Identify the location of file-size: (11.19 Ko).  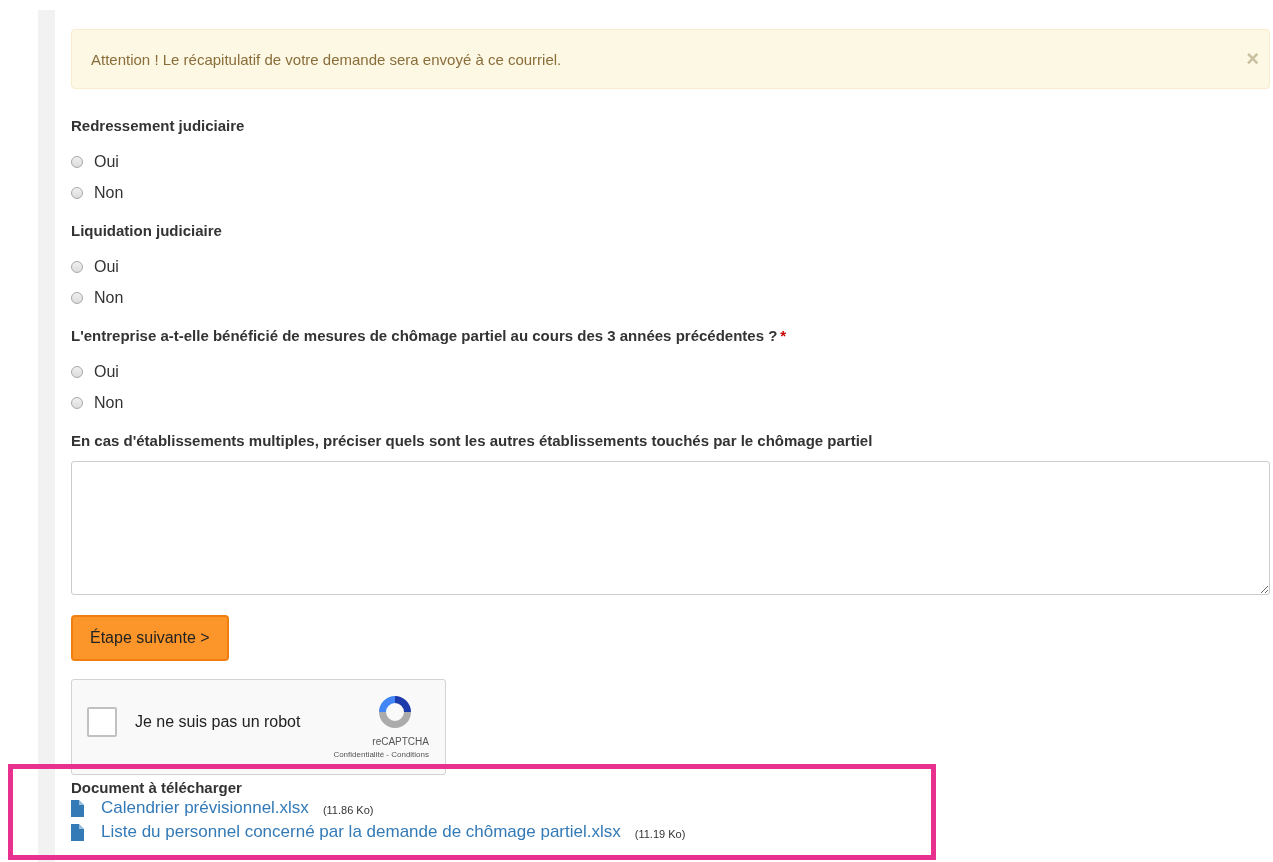
(660, 833).